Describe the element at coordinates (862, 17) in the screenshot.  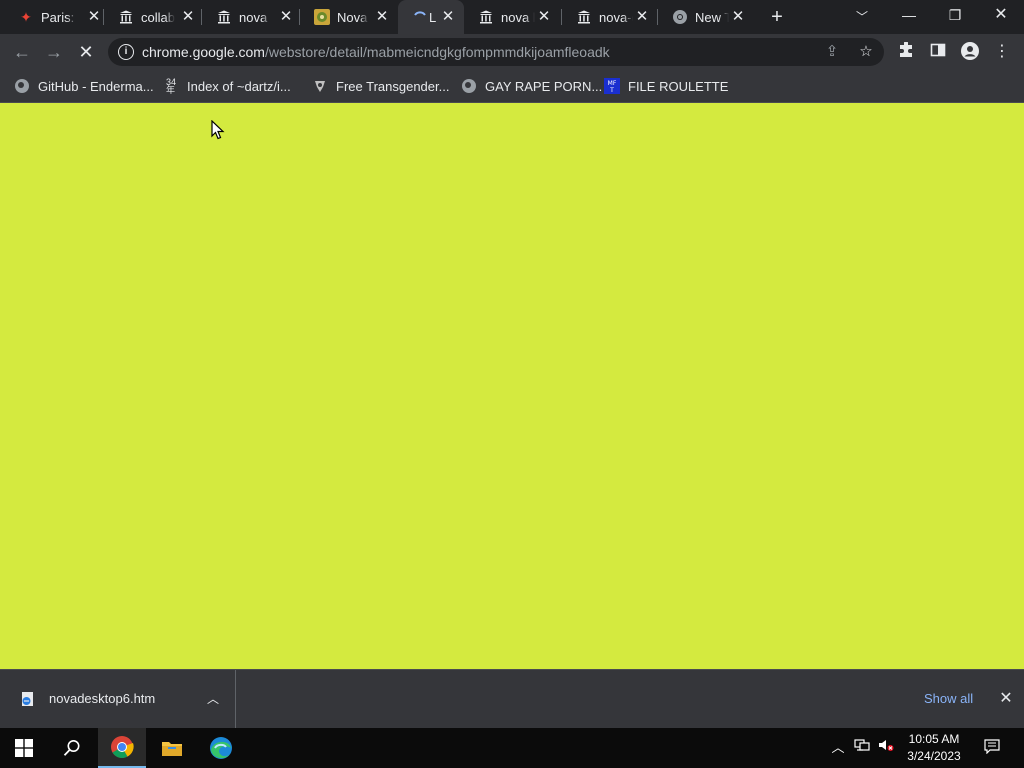
I see `tab-search-chevron-icon: ﹀` at that location.